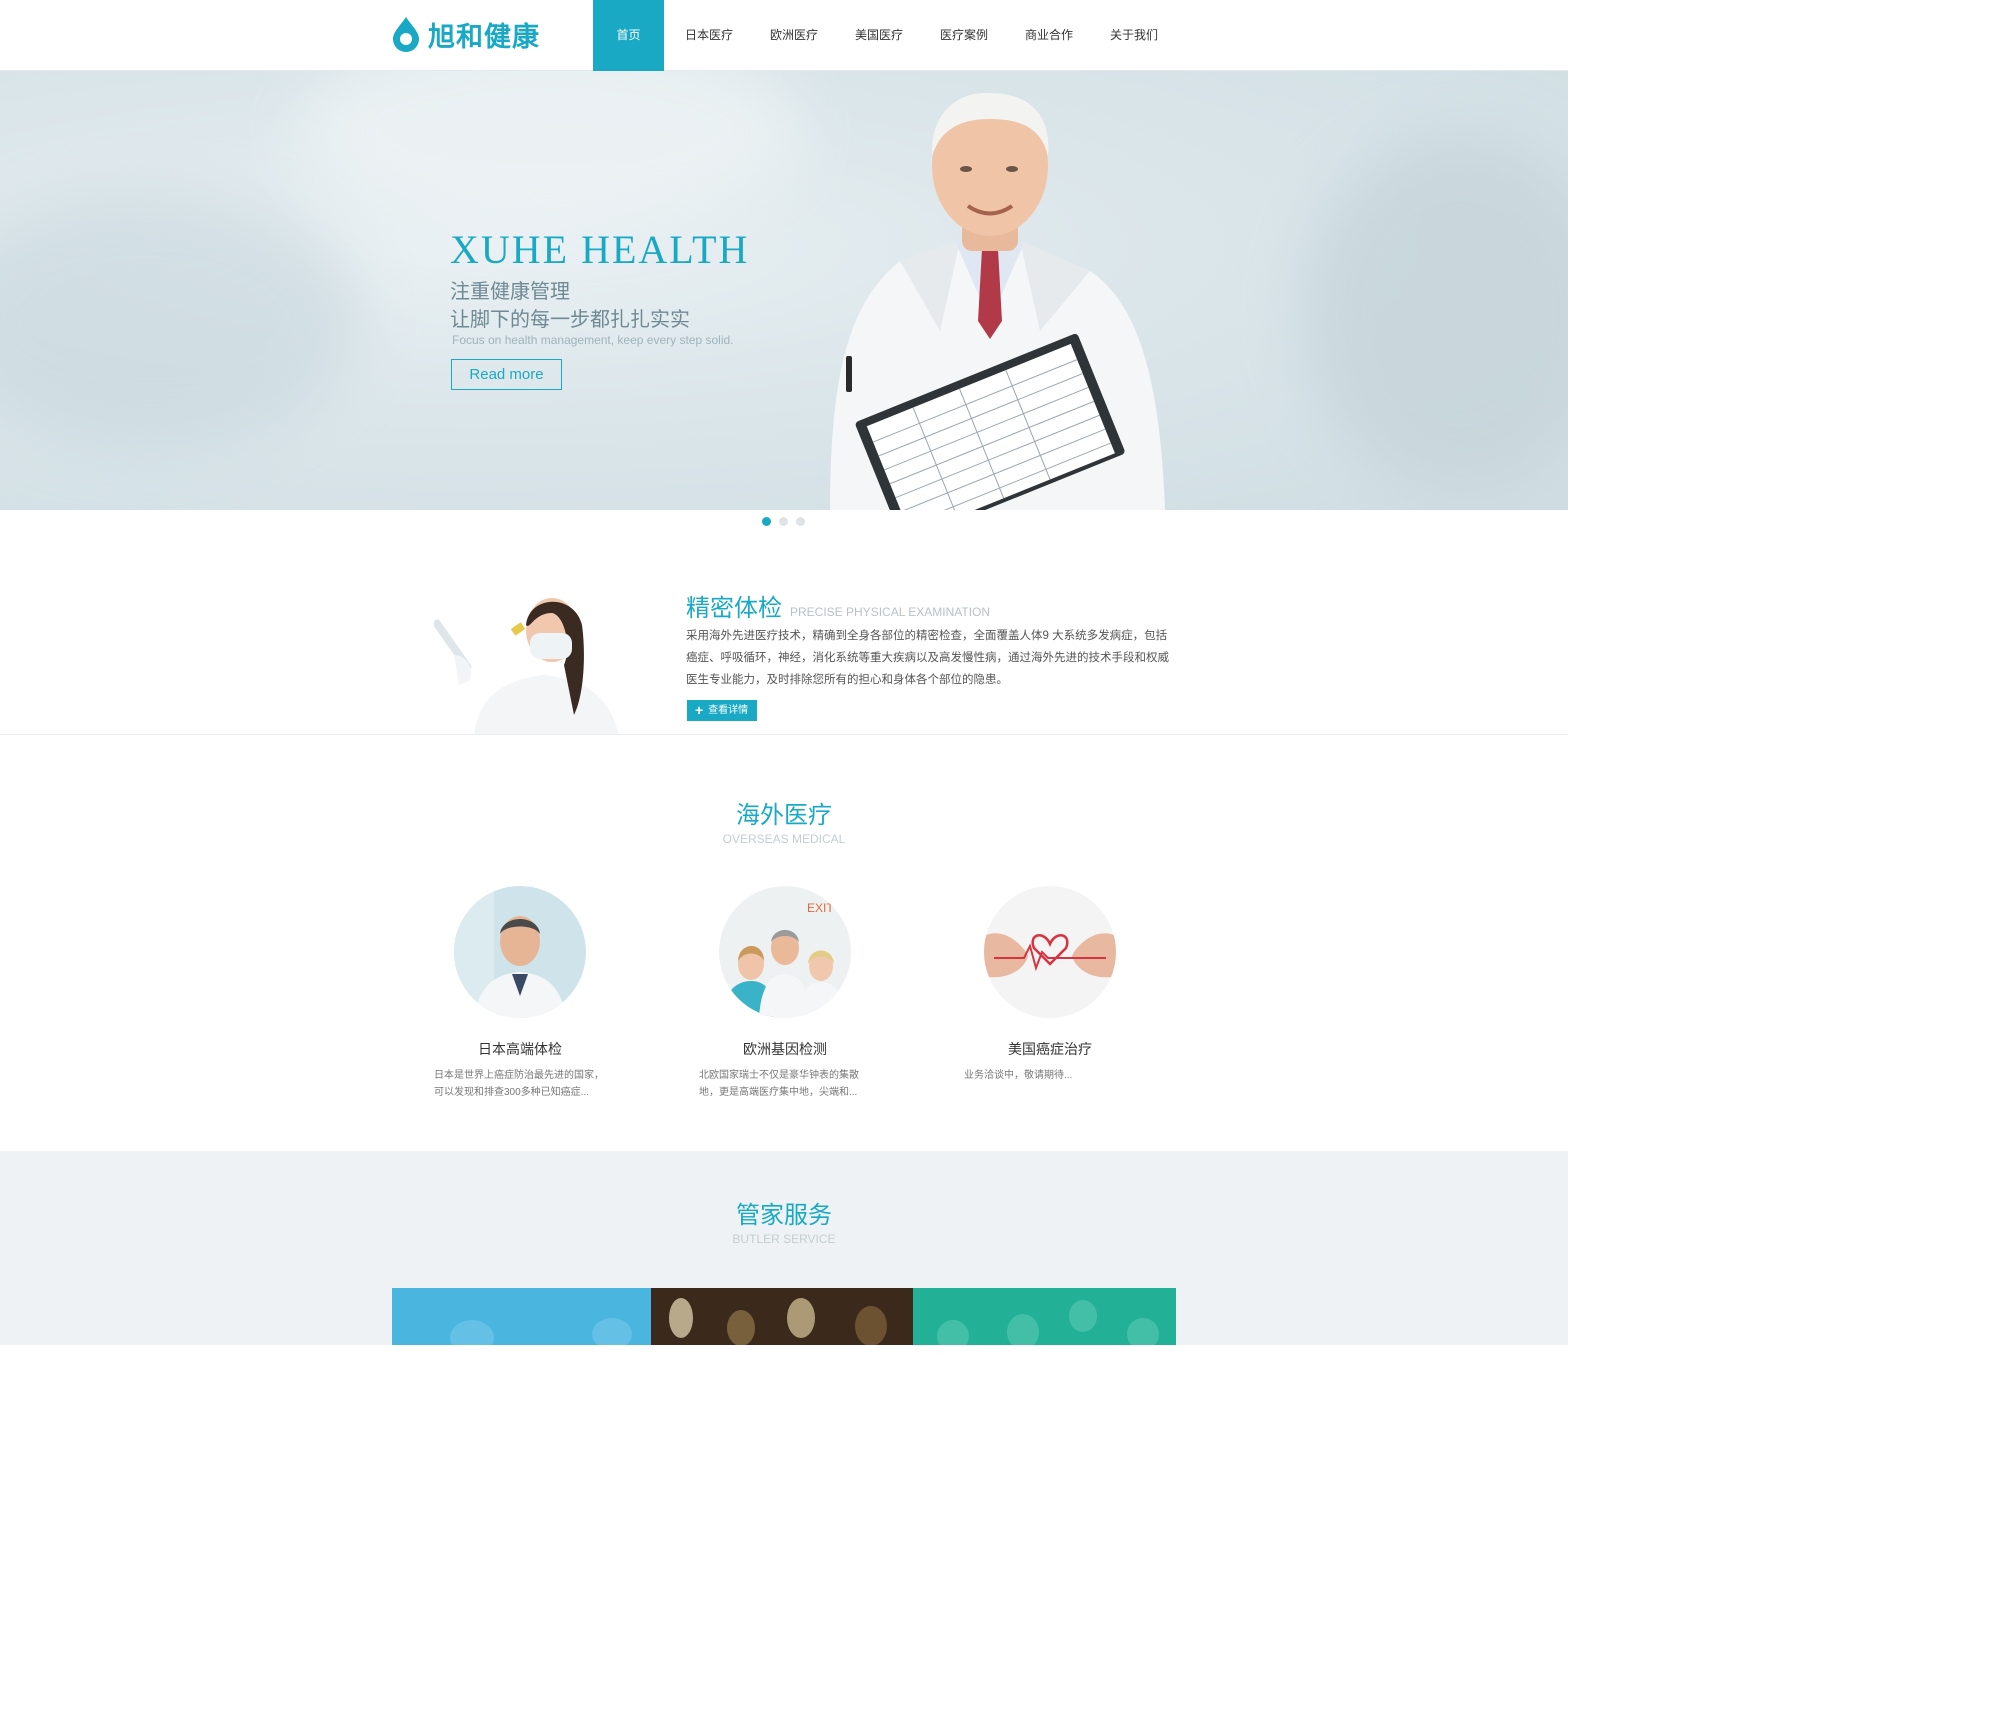 Image resolution: width=2000 pixels, height=1716 pixels. I want to click on exam-section-title: 精密体检 PRECISE PHYSICAL EXAMINATION, so click(838, 605).